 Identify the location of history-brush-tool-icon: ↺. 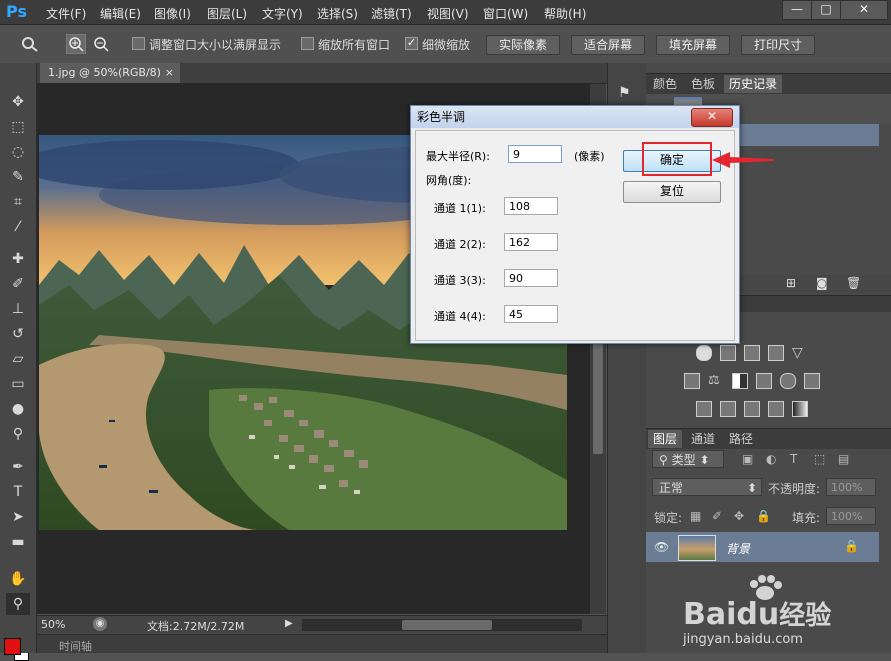
(18, 334).